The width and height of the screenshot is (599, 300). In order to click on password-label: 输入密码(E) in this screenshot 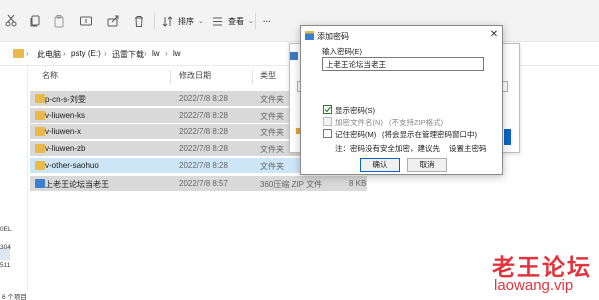, I will do `click(342, 51)`.